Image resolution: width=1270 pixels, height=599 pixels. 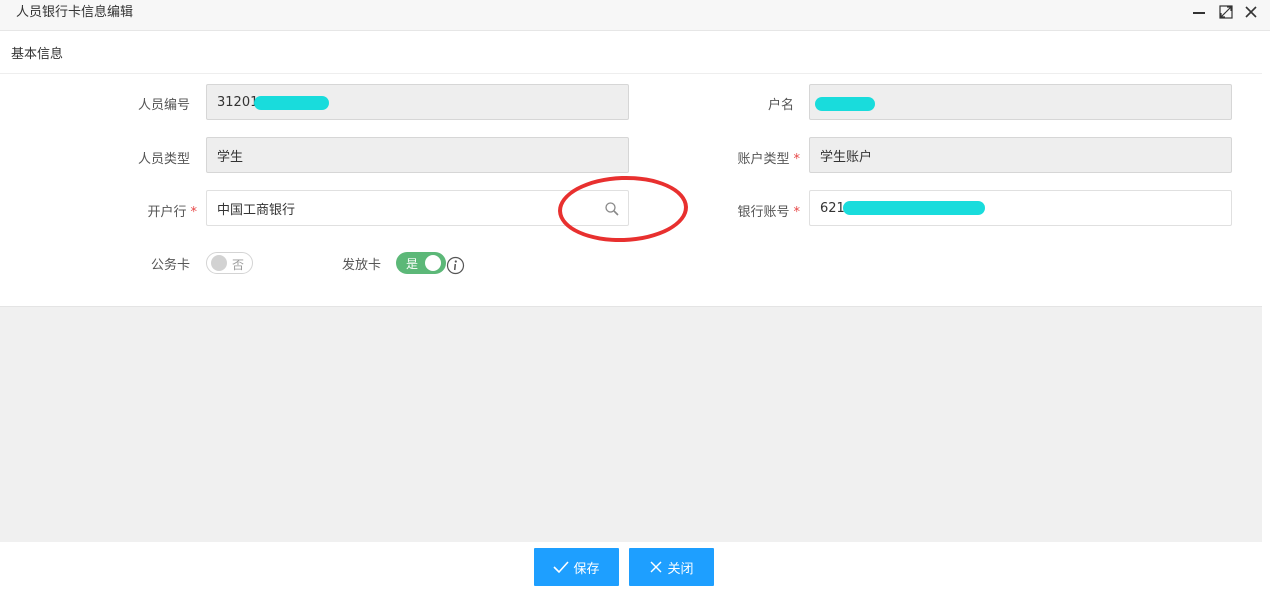 What do you see at coordinates (256, 210) in the screenshot?
I see `bank-value: 中国工商银行` at bounding box center [256, 210].